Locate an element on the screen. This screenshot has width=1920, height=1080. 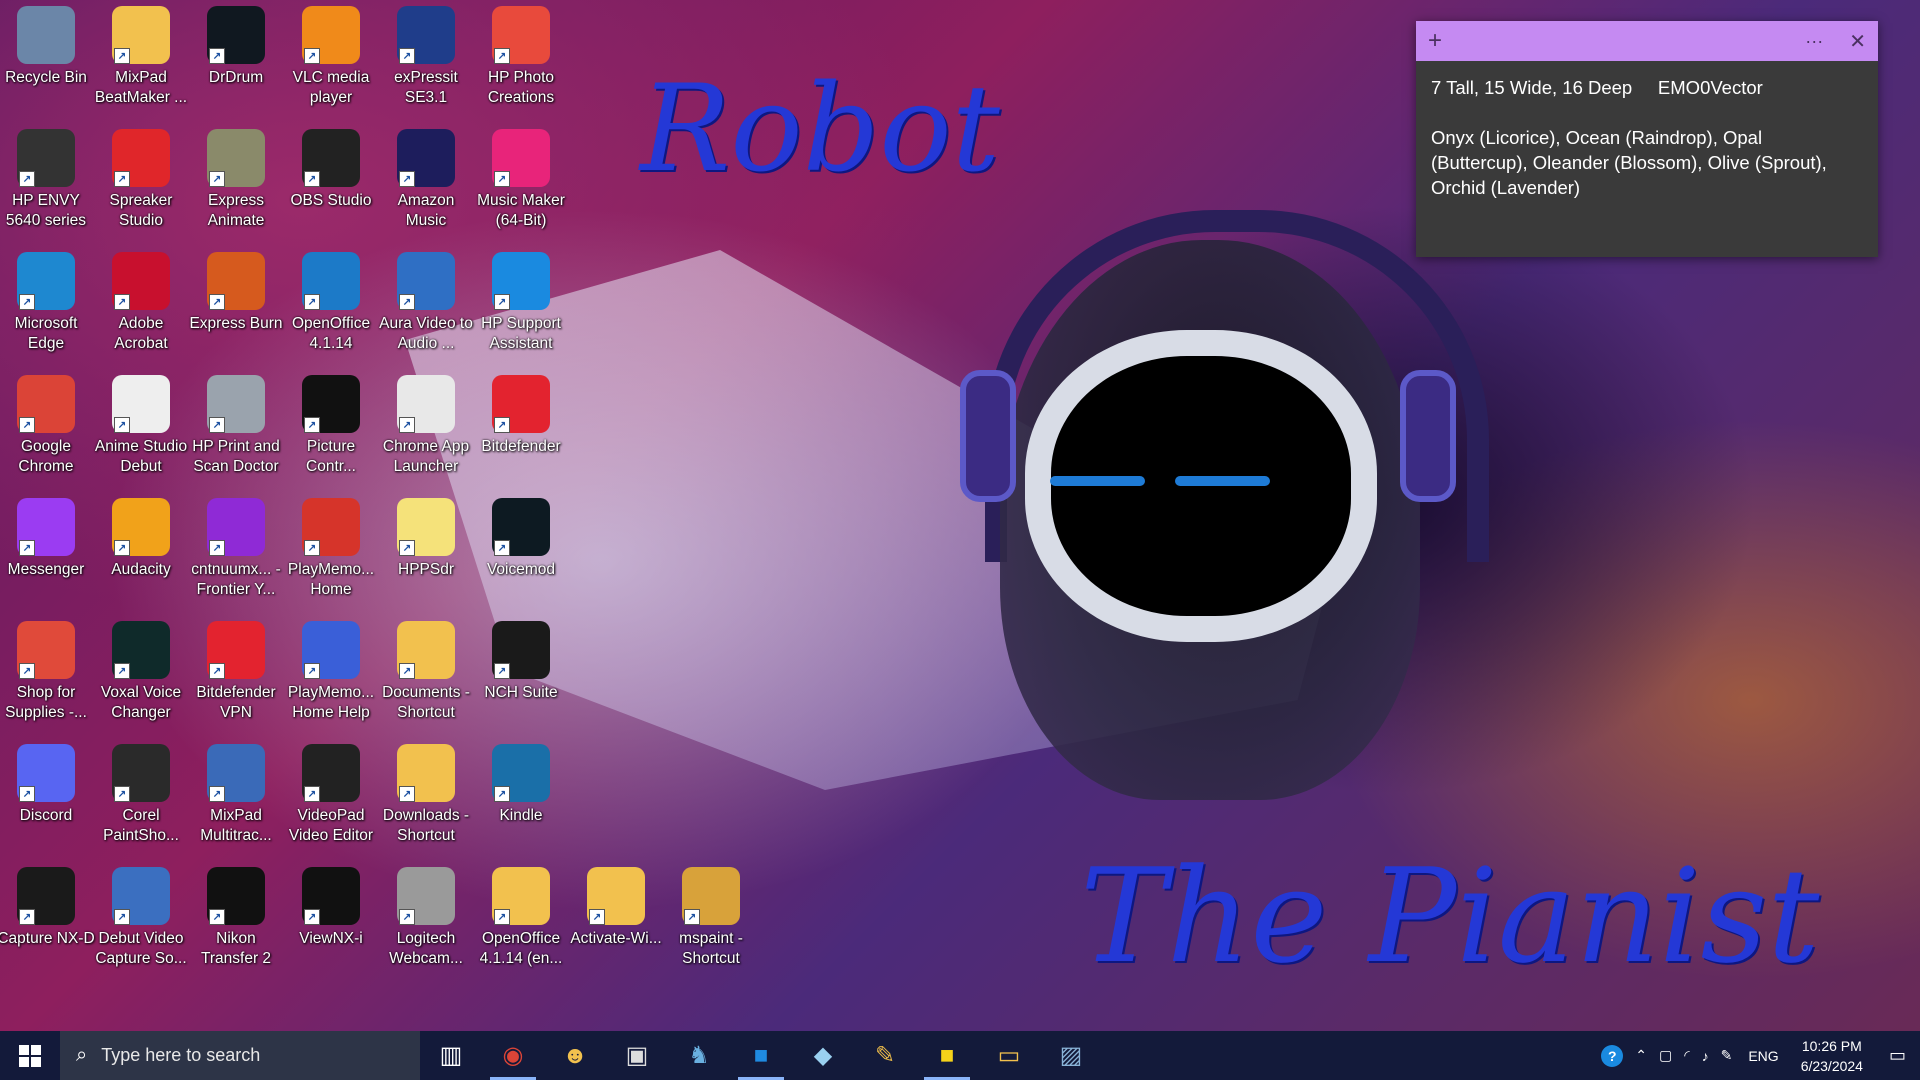
desktop-icon: ↗ NCH Suite is located at coordinates (521, 681).